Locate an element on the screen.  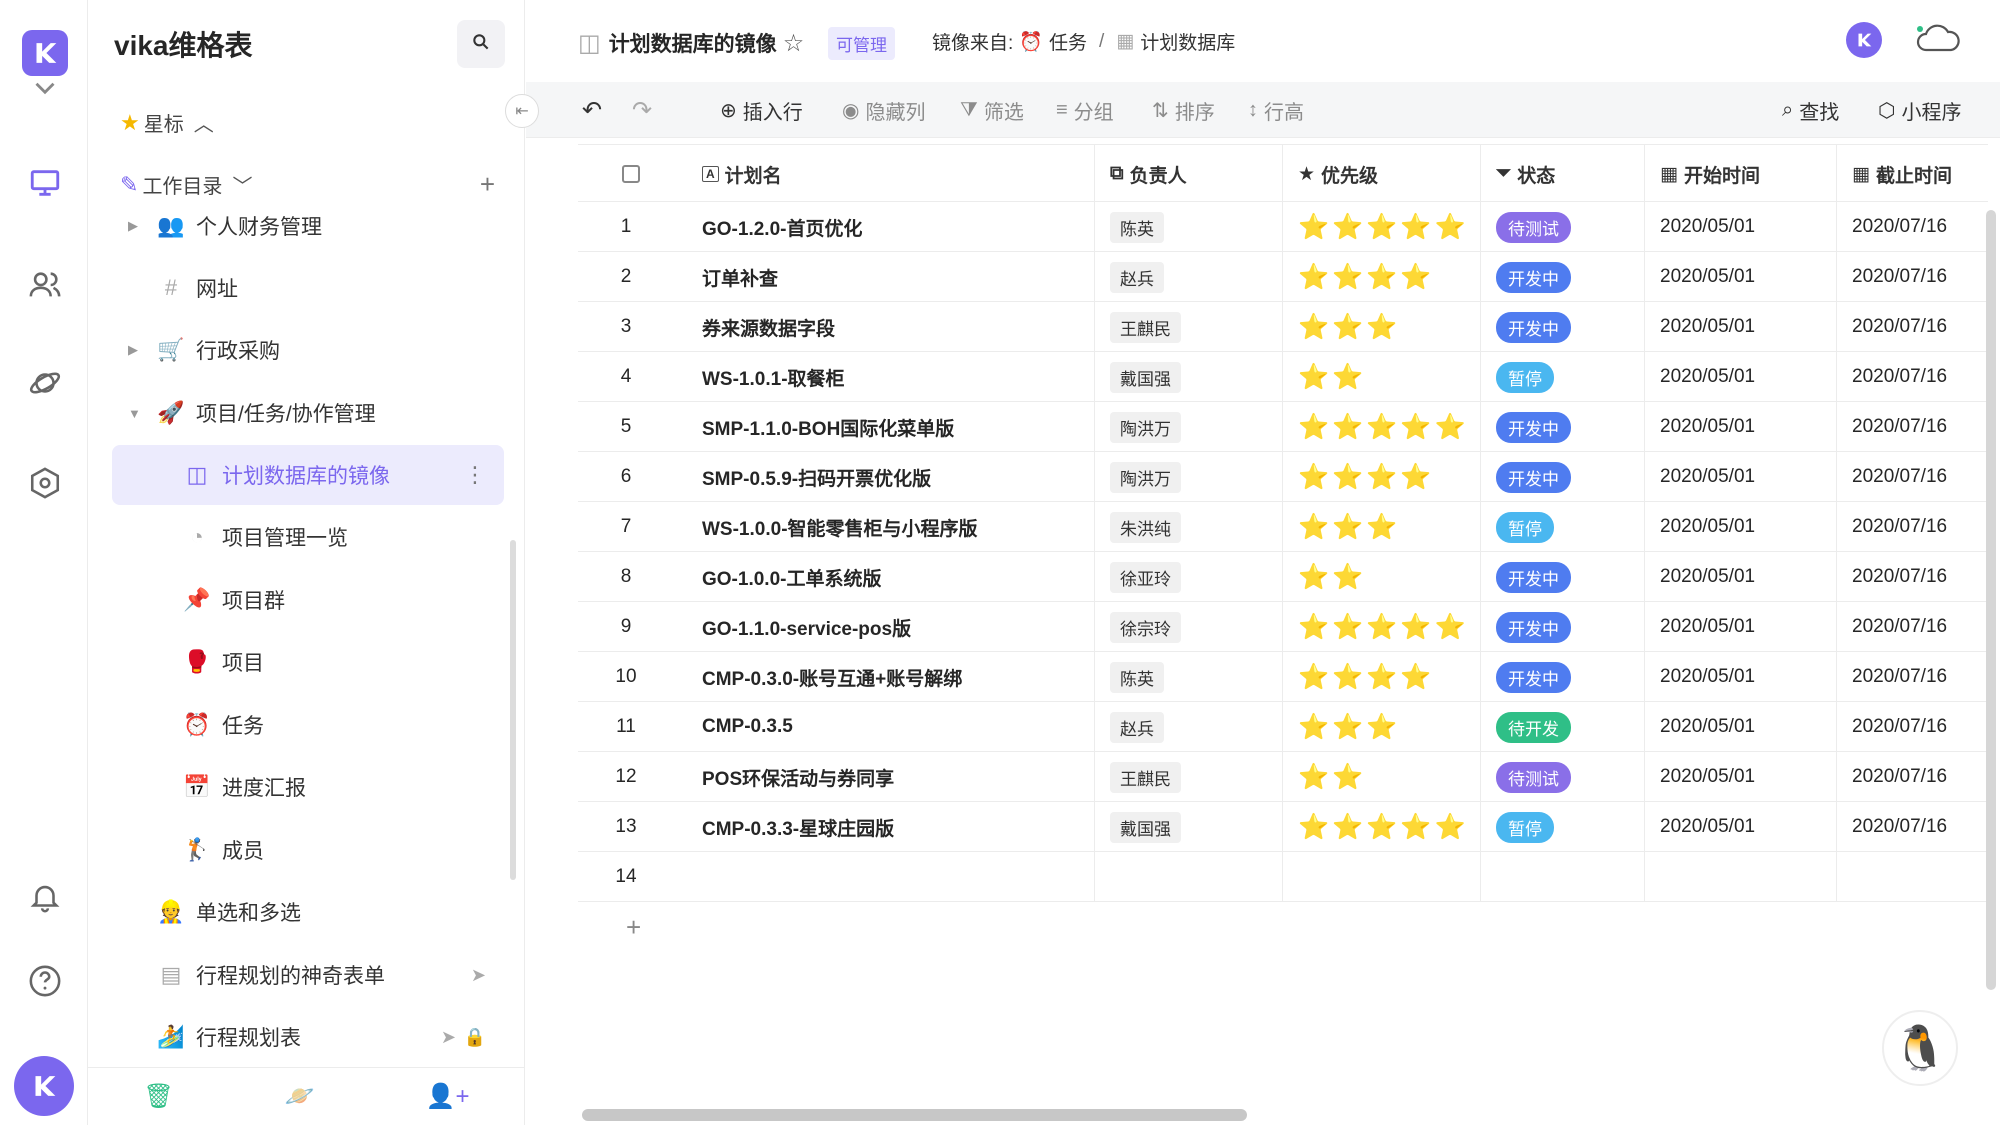
plan-name-cell: WS-1.0.1-取餐柜 is located at coordinates (773, 377).